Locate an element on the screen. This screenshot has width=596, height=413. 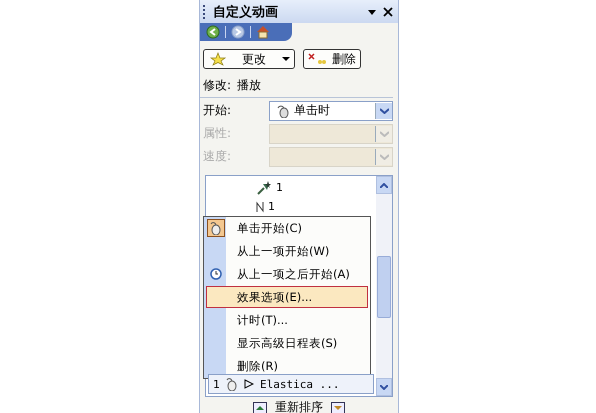
modify-label: 修改: is located at coordinates (217, 85).